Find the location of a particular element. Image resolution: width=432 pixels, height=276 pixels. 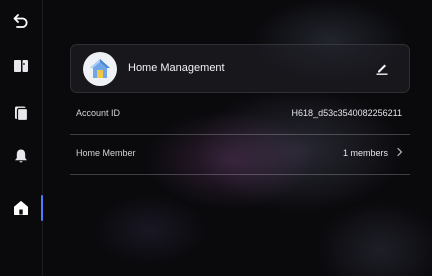

home-card: Home Management is located at coordinates (240, 68).